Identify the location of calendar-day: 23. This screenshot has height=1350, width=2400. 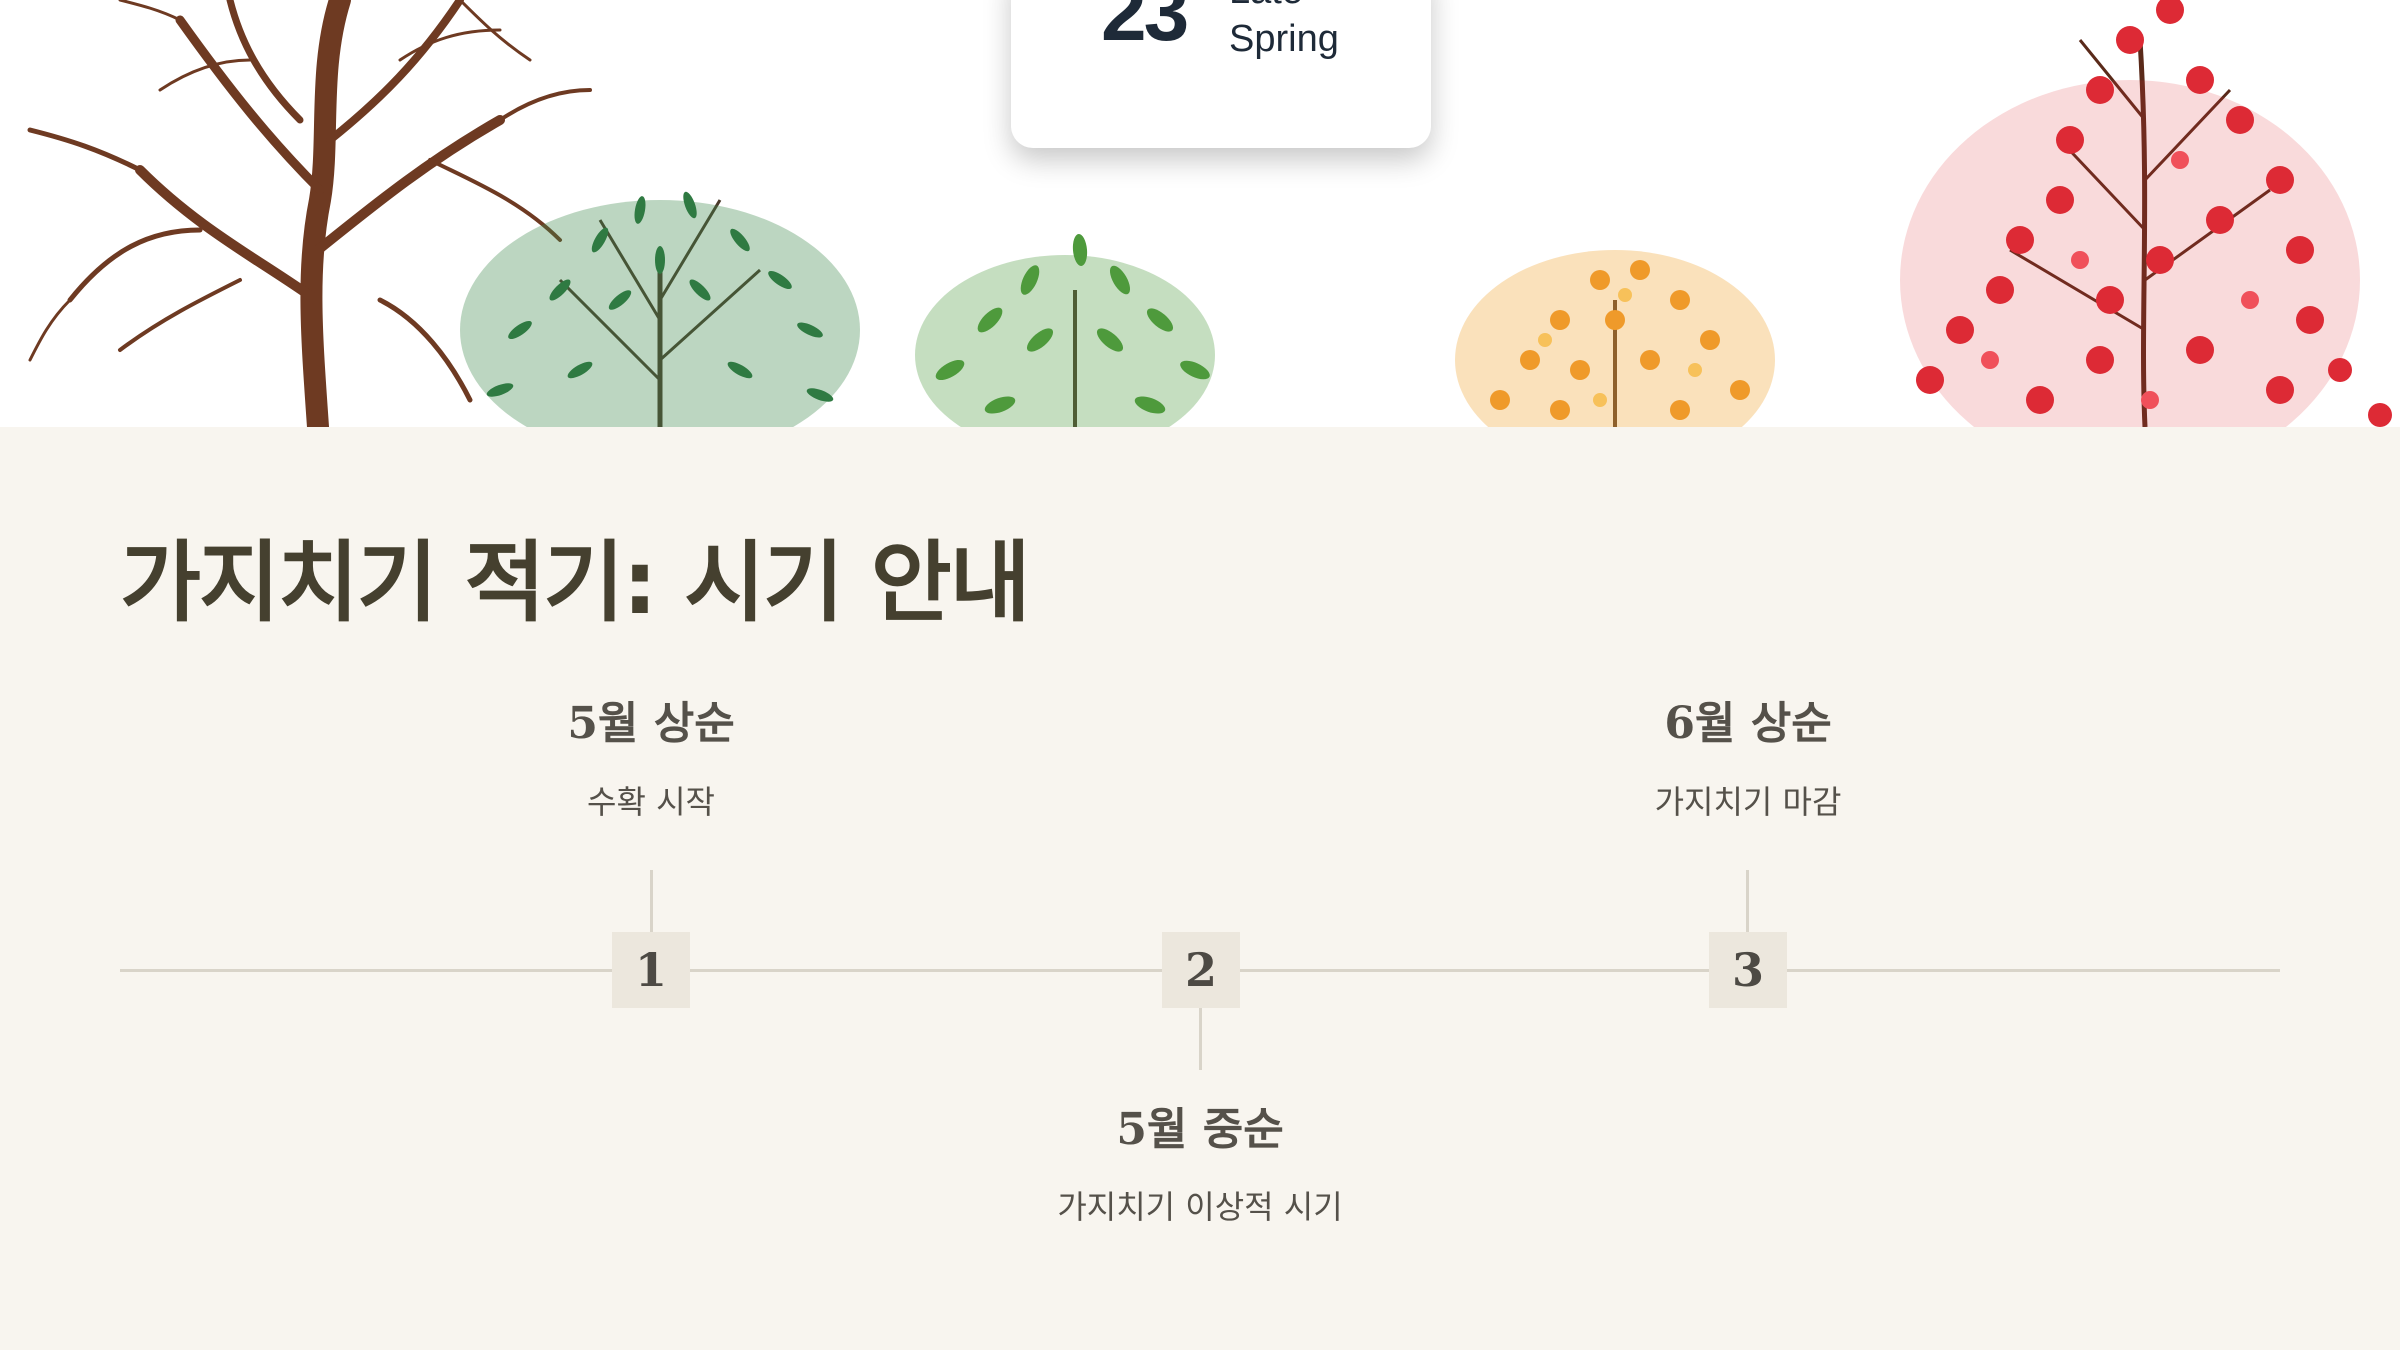
(1145, 29).